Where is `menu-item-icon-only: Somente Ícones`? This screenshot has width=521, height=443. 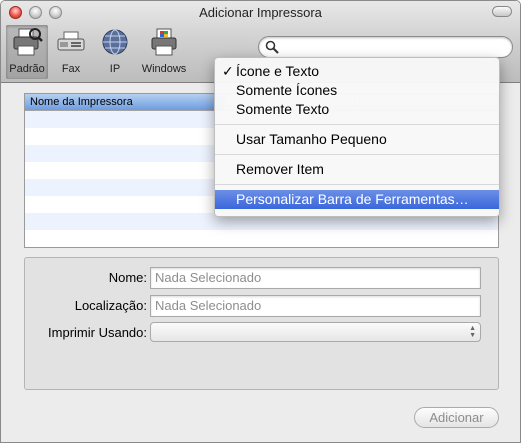 menu-item-icon-only: Somente Ícones is located at coordinates (357, 90).